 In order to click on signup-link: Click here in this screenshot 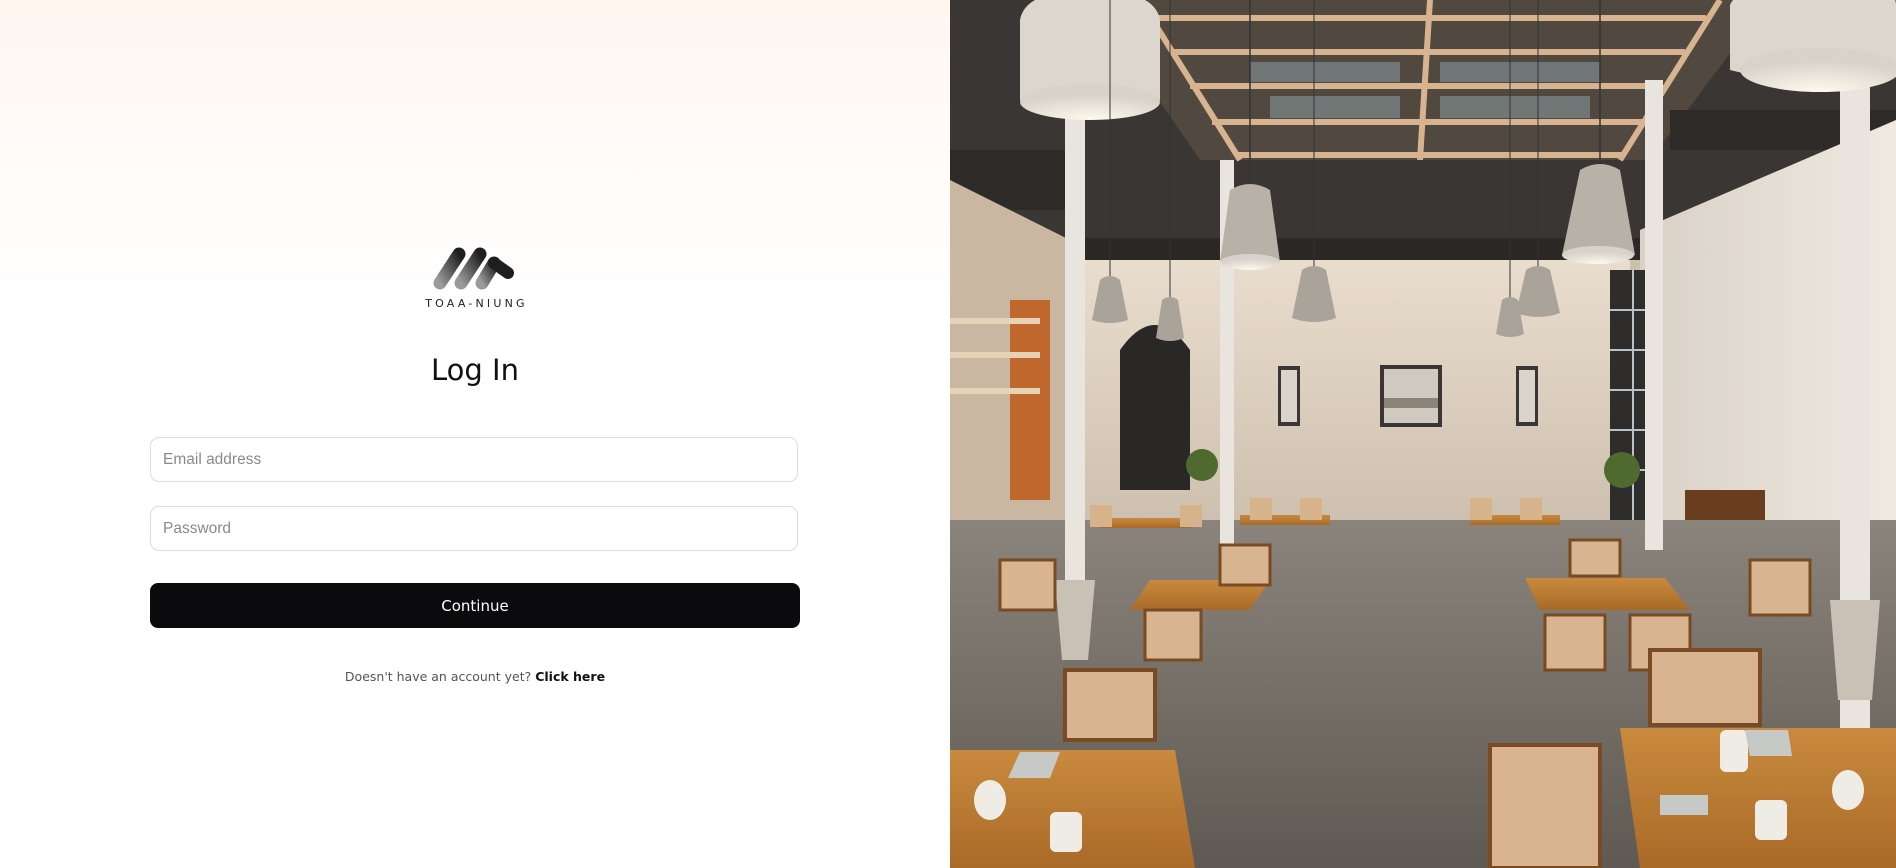, I will do `click(570, 676)`.